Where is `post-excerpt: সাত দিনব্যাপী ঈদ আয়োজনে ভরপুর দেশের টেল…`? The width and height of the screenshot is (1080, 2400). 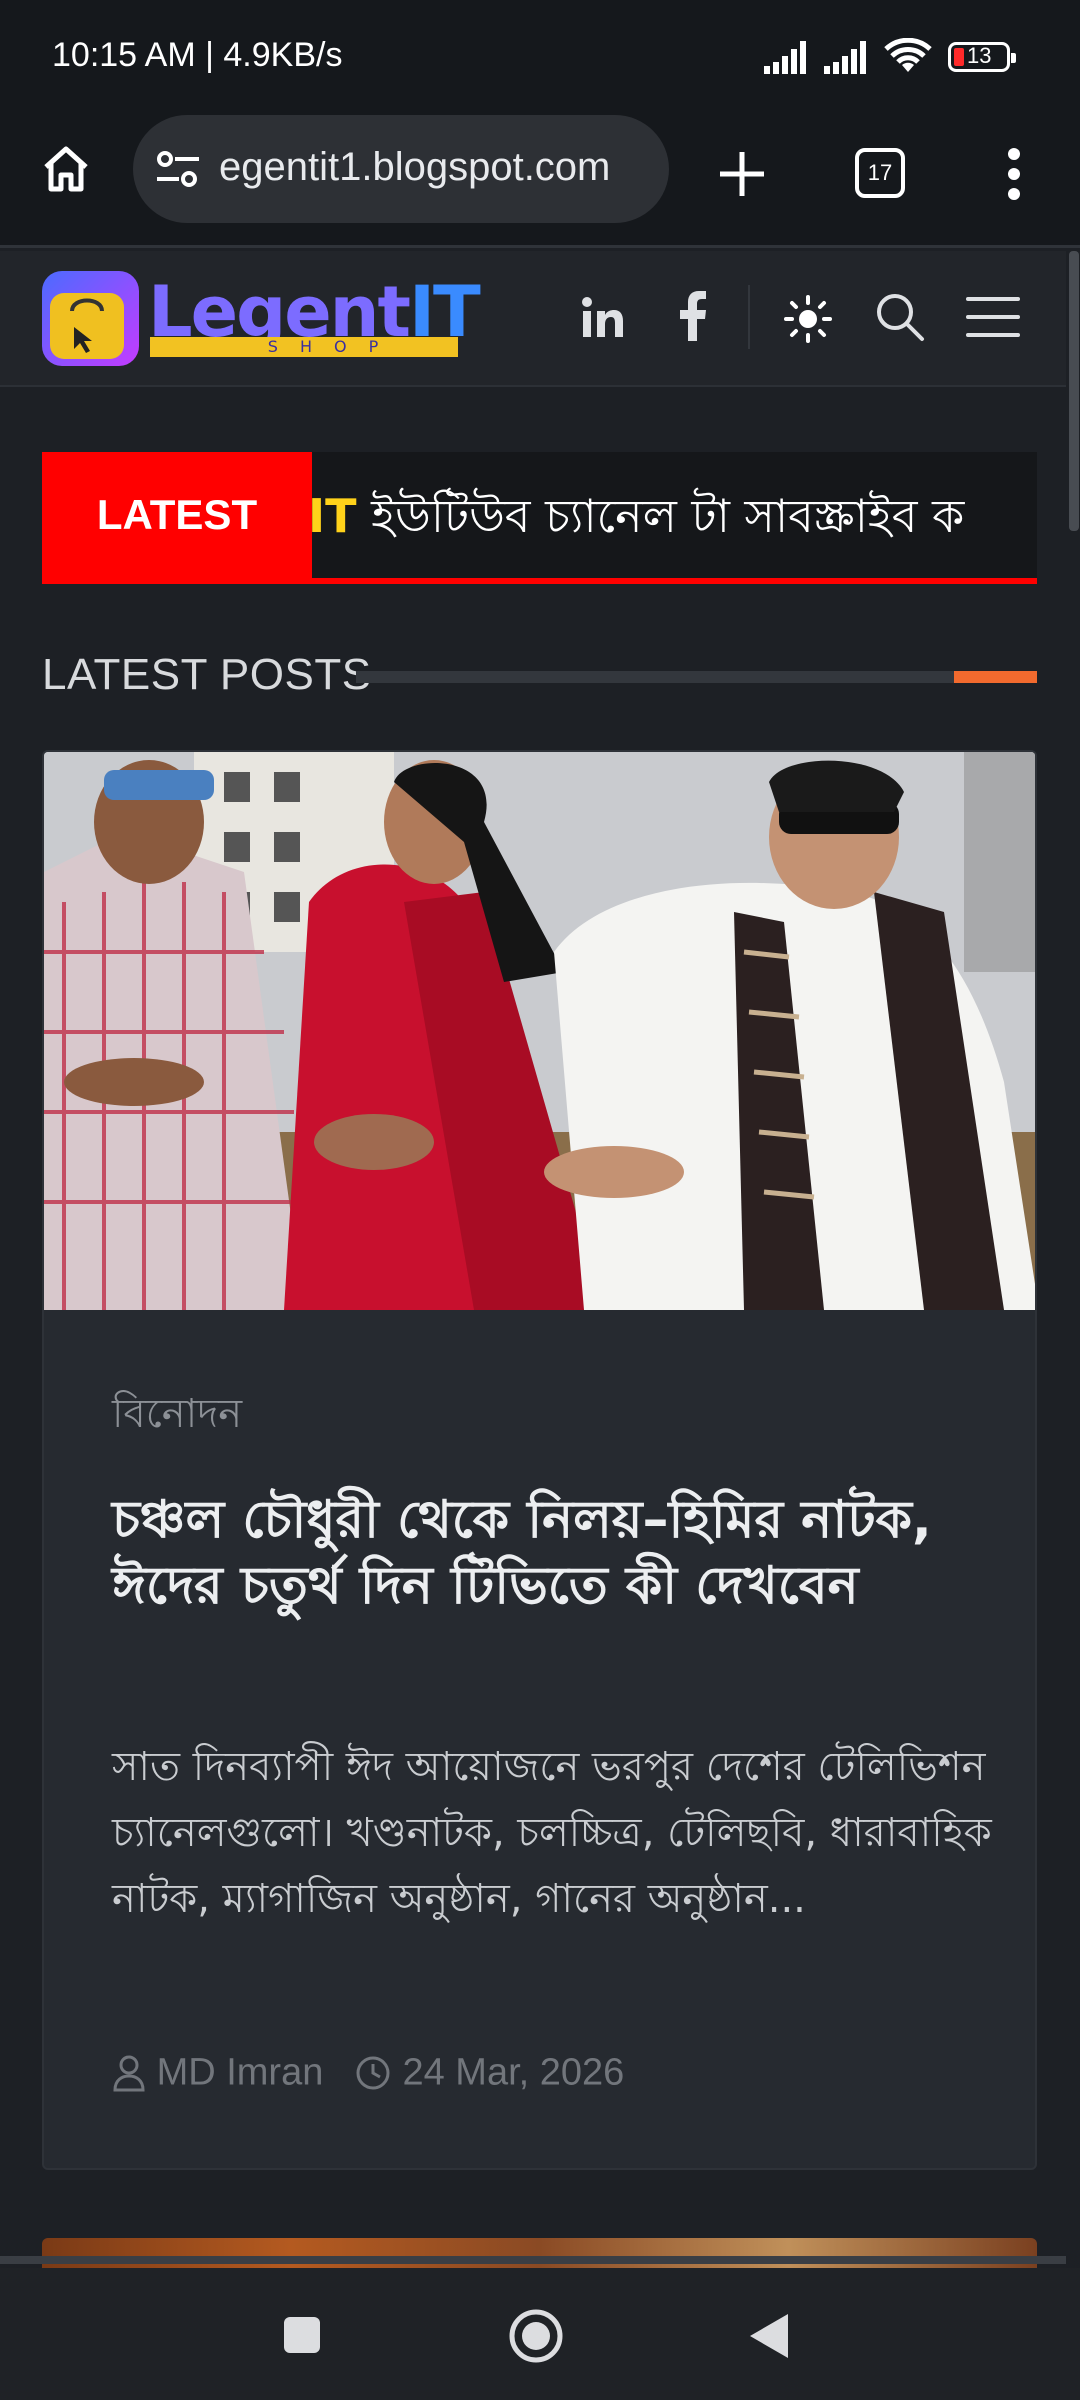 post-excerpt: সাত দিনব্যাপী ঈদ আয়োজনে ভরপুর দেশের টেল… is located at coordinates (552, 1833).